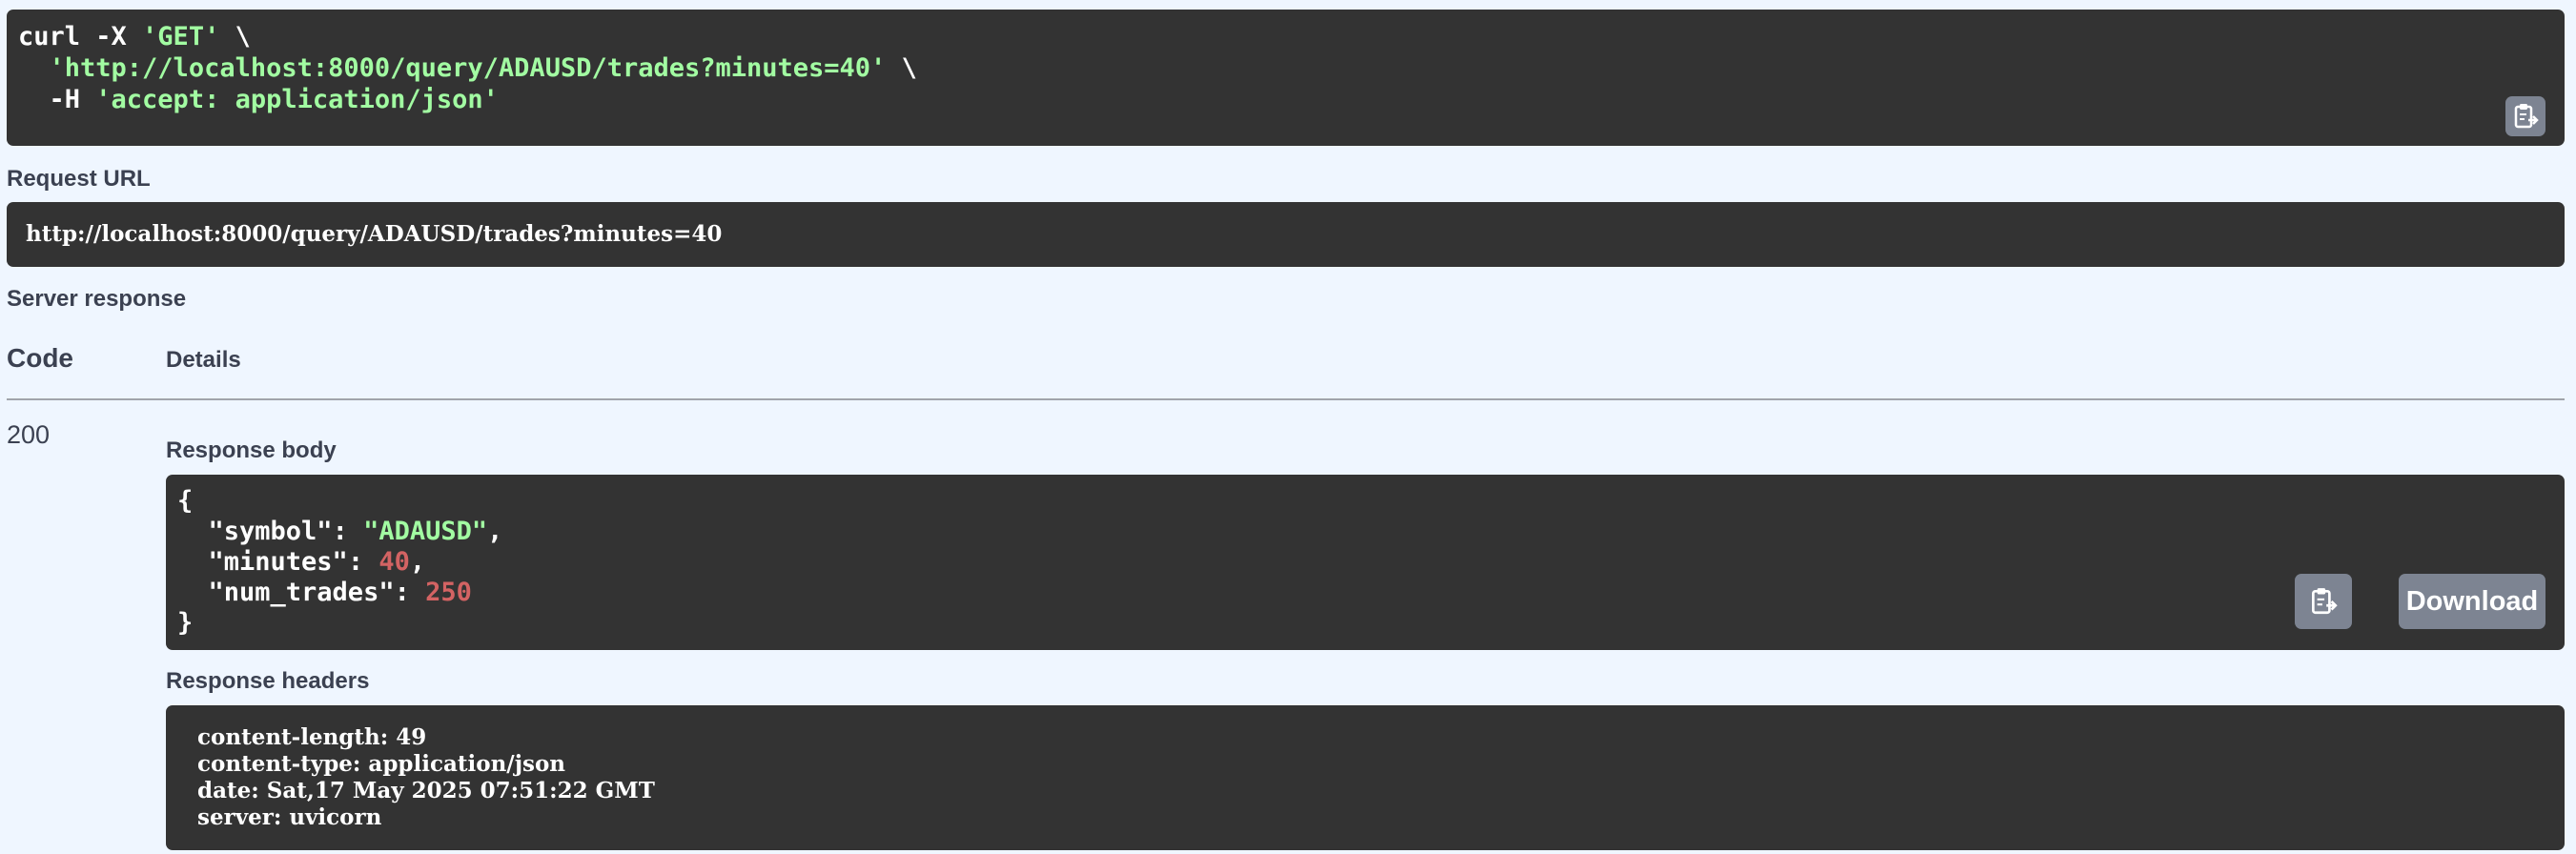 Image resolution: width=2576 pixels, height=854 pixels. Describe the element at coordinates (185, 623) in the screenshot. I see `json-close-brace: }` at that location.